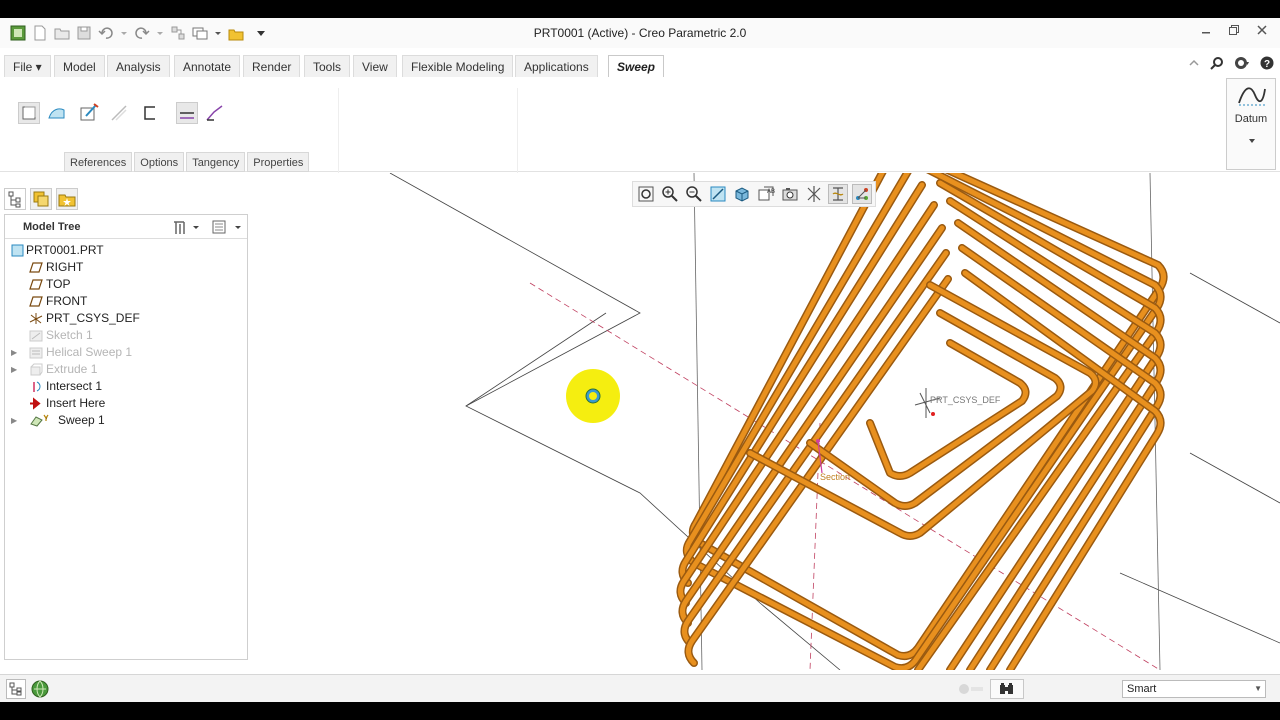 The image size is (1280, 720). Describe the element at coordinates (188, 228) in the screenshot. I see `tree-settings-icon` at that location.